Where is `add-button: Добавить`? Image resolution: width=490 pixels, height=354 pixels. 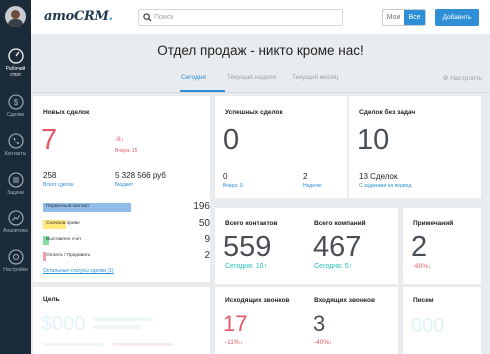 add-button: Добавить is located at coordinates (457, 17).